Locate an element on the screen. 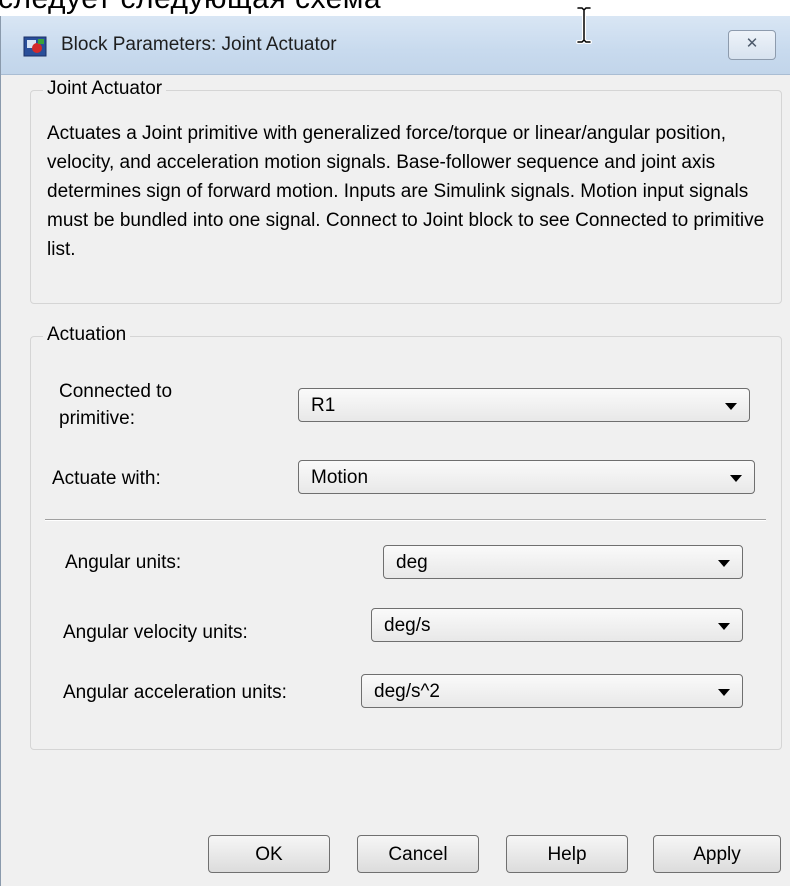  ok-button-label: OK is located at coordinates (269, 854).